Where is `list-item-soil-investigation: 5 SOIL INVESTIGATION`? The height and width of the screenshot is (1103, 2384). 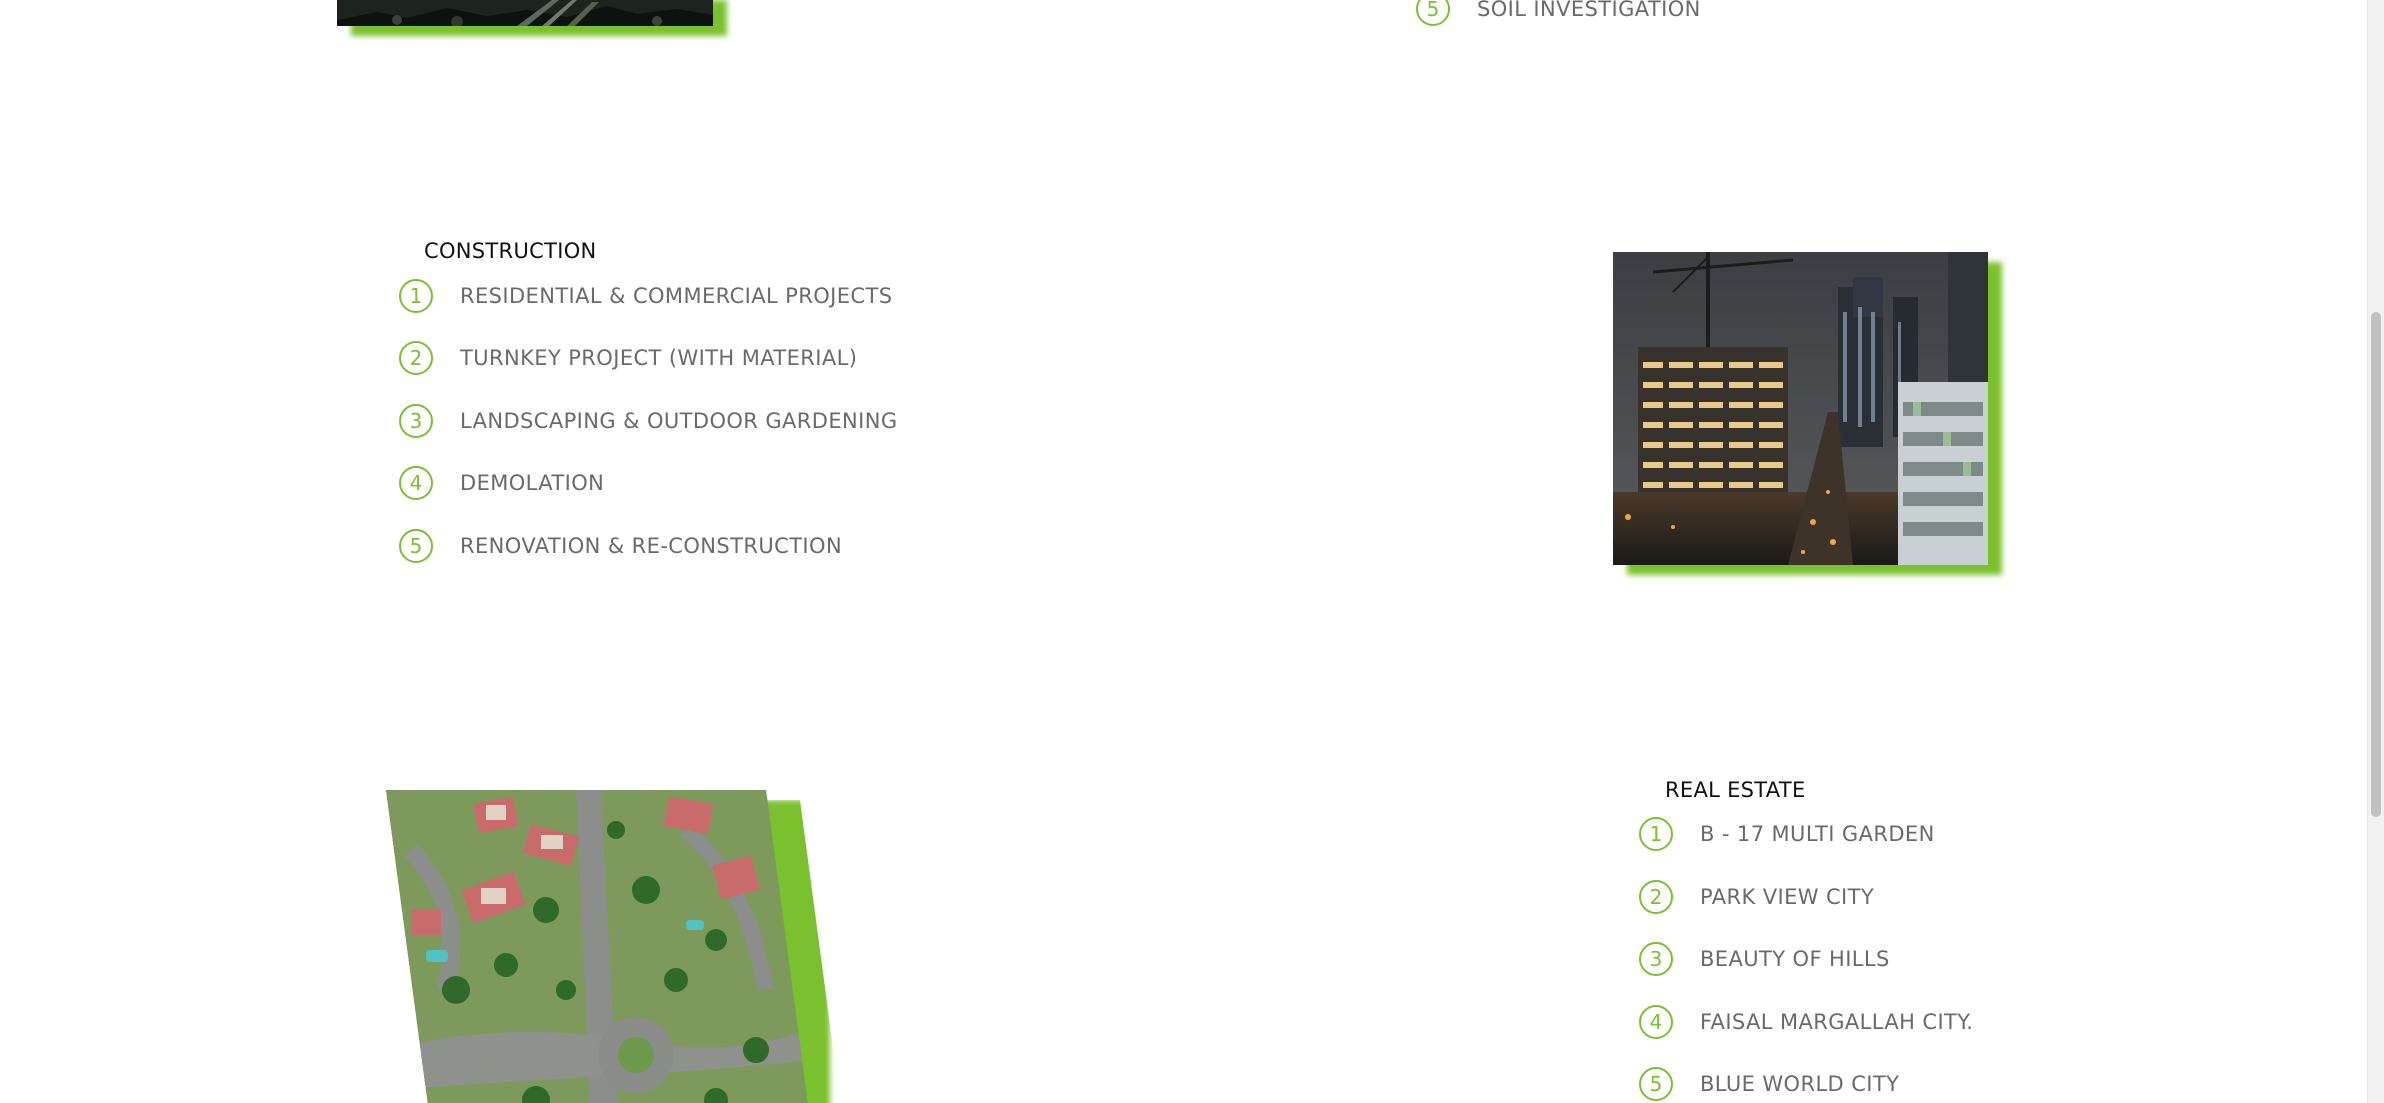
list-item-soil-investigation: 5 SOIL INVESTIGATION is located at coordinates (1558, 13).